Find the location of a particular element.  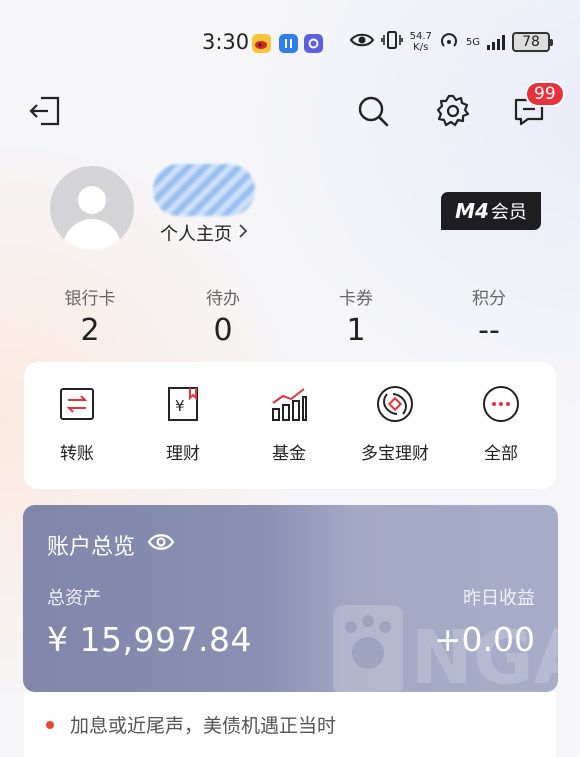

member-badge: M4 会员 is located at coordinates (491, 211).